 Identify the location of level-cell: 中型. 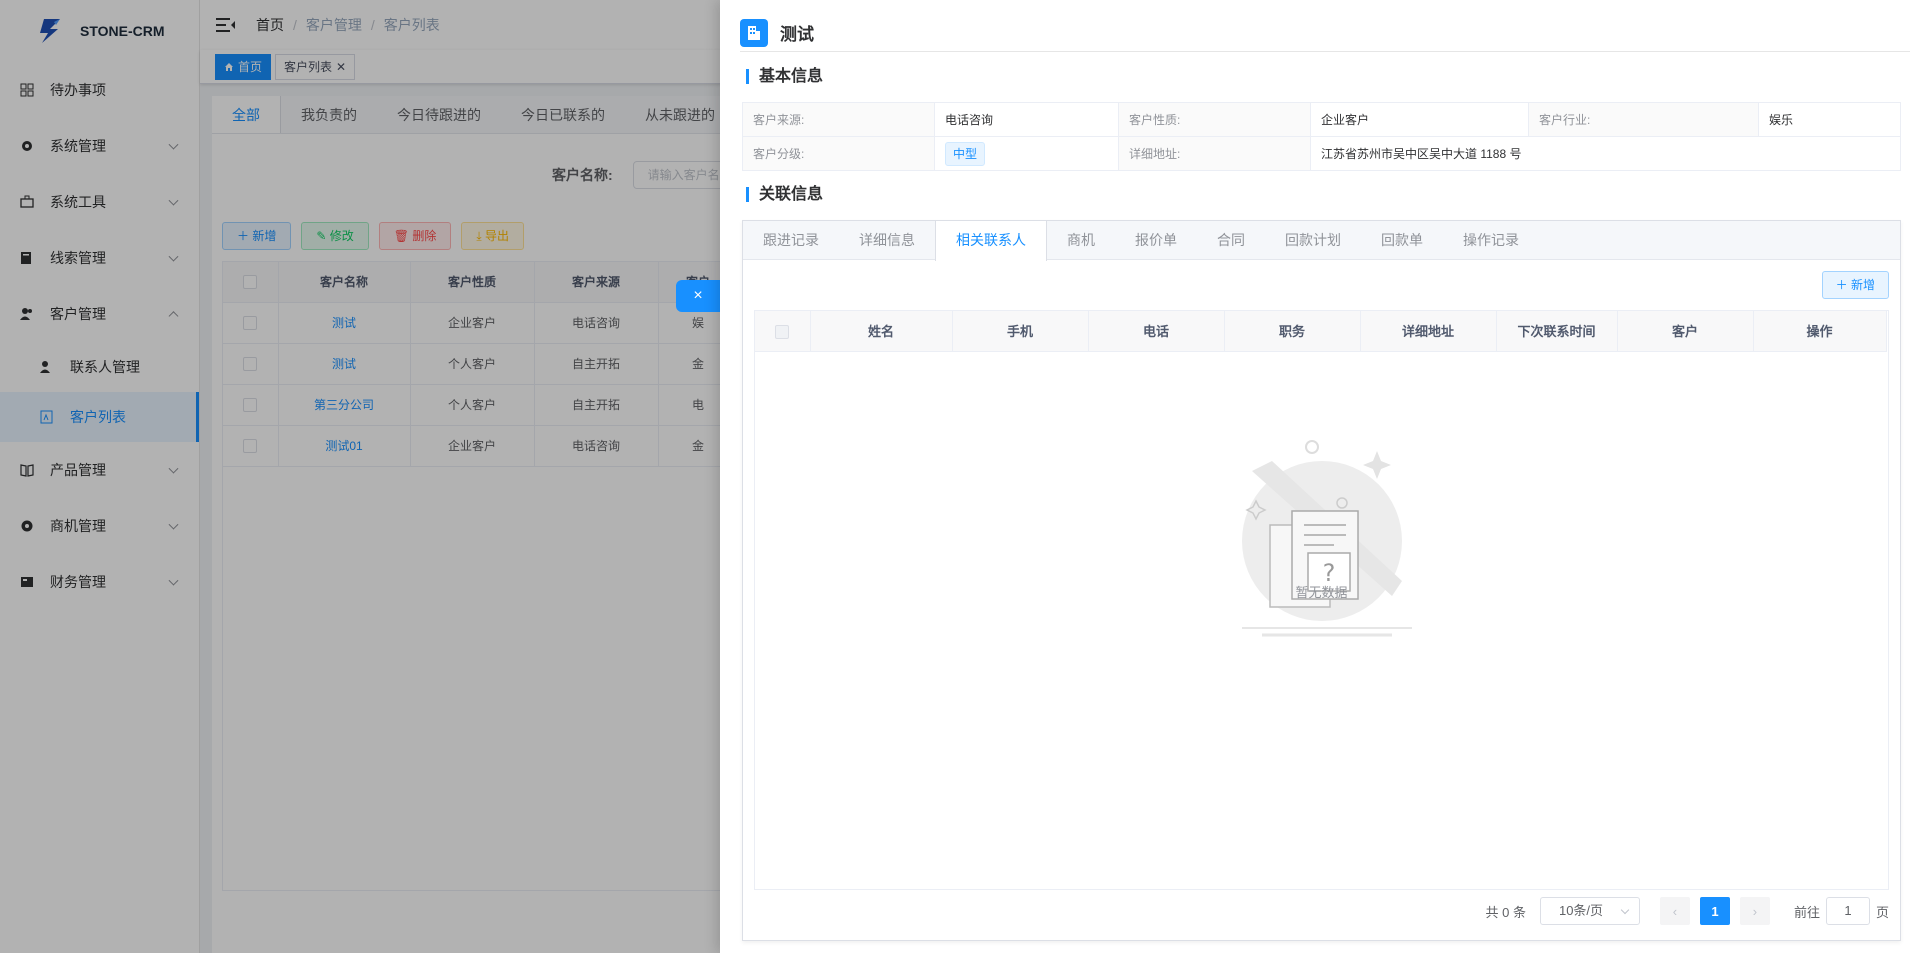
(1026, 153).